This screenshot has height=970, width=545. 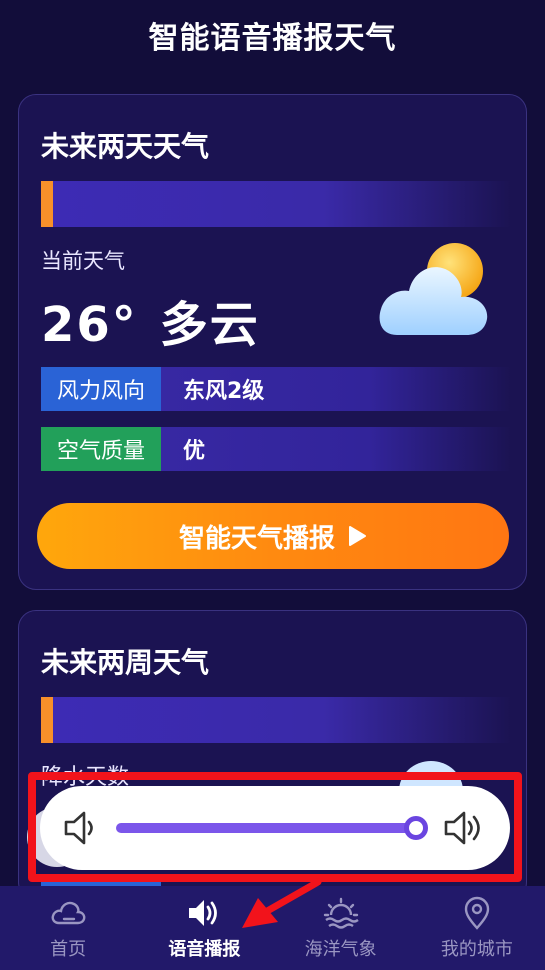 What do you see at coordinates (204, 949) in the screenshot?
I see `nav-label: 语音播报` at bounding box center [204, 949].